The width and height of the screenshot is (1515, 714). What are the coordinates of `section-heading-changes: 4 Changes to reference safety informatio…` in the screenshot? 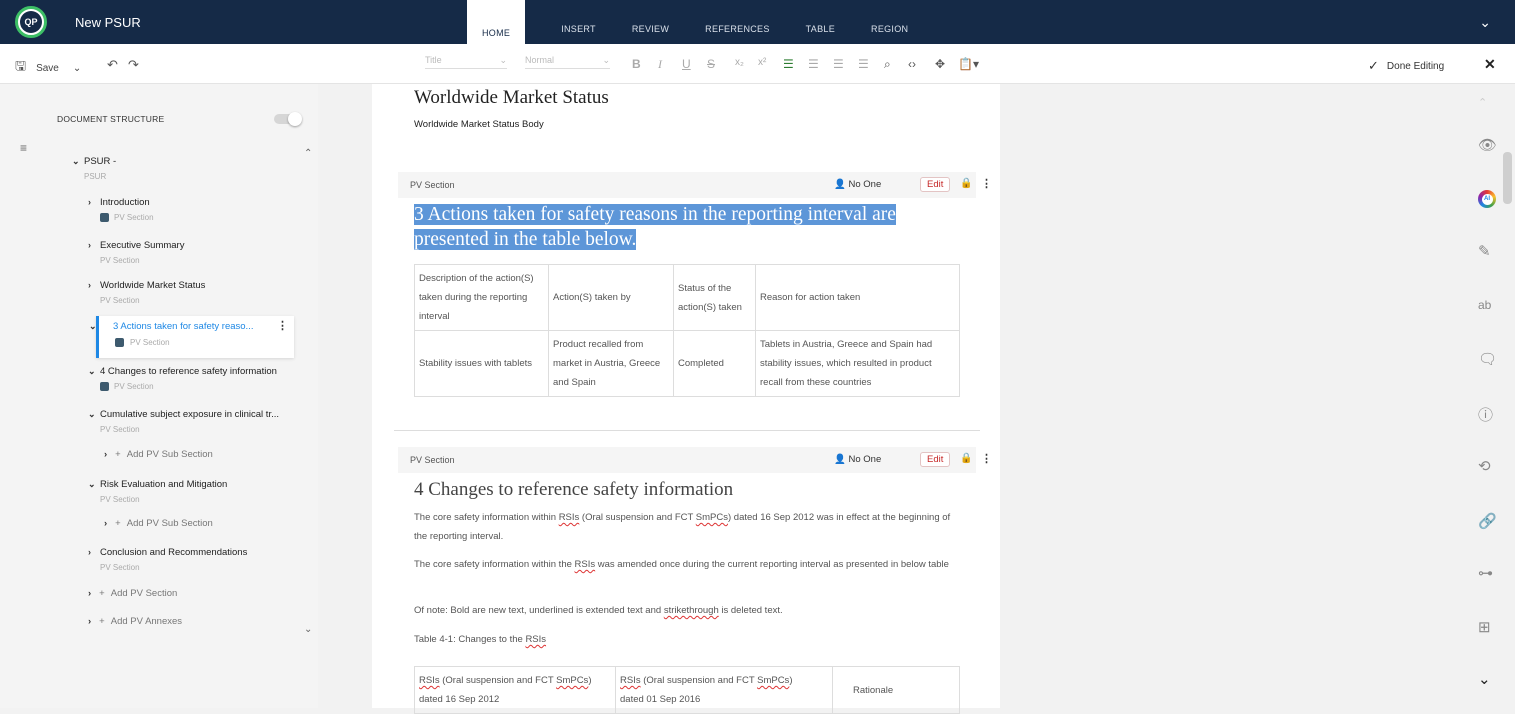 It's located at (573, 490).